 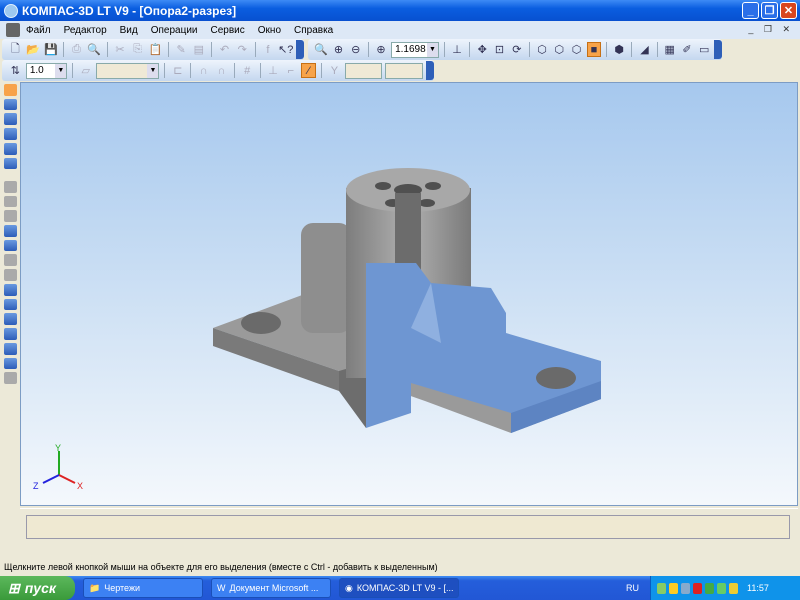 What do you see at coordinates (697, 588) in the screenshot?
I see `antivirus-icon` at bounding box center [697, 588].